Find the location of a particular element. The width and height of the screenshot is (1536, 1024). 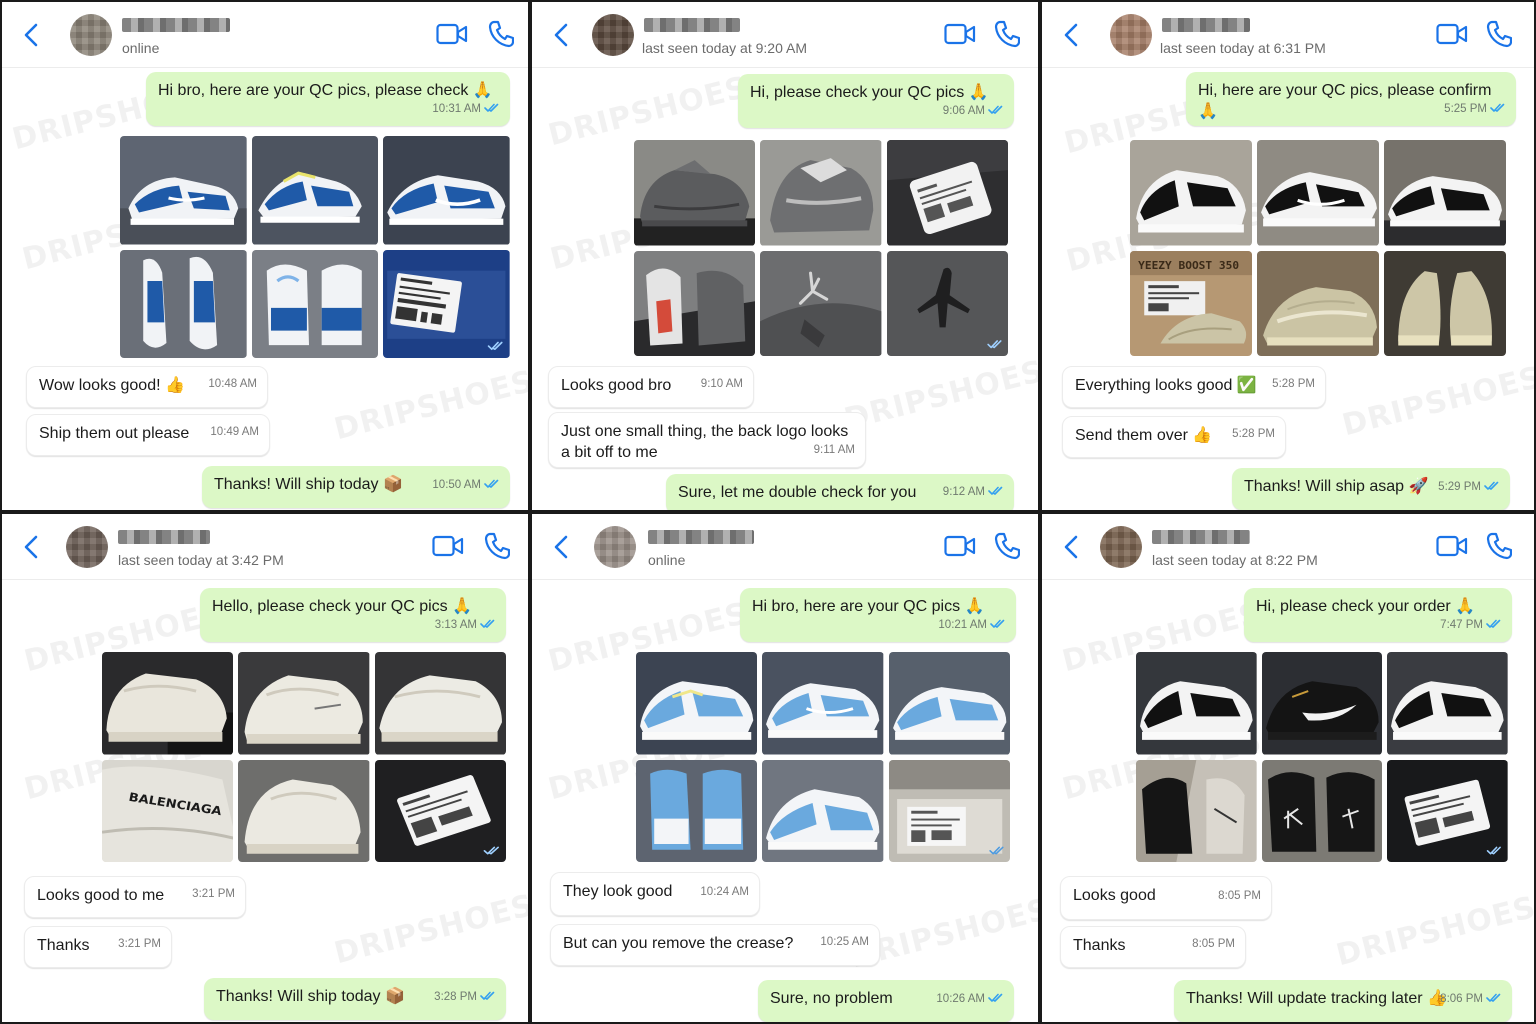

message-incoming: They look good 10:24 AM is located at coordinates (655, 894).